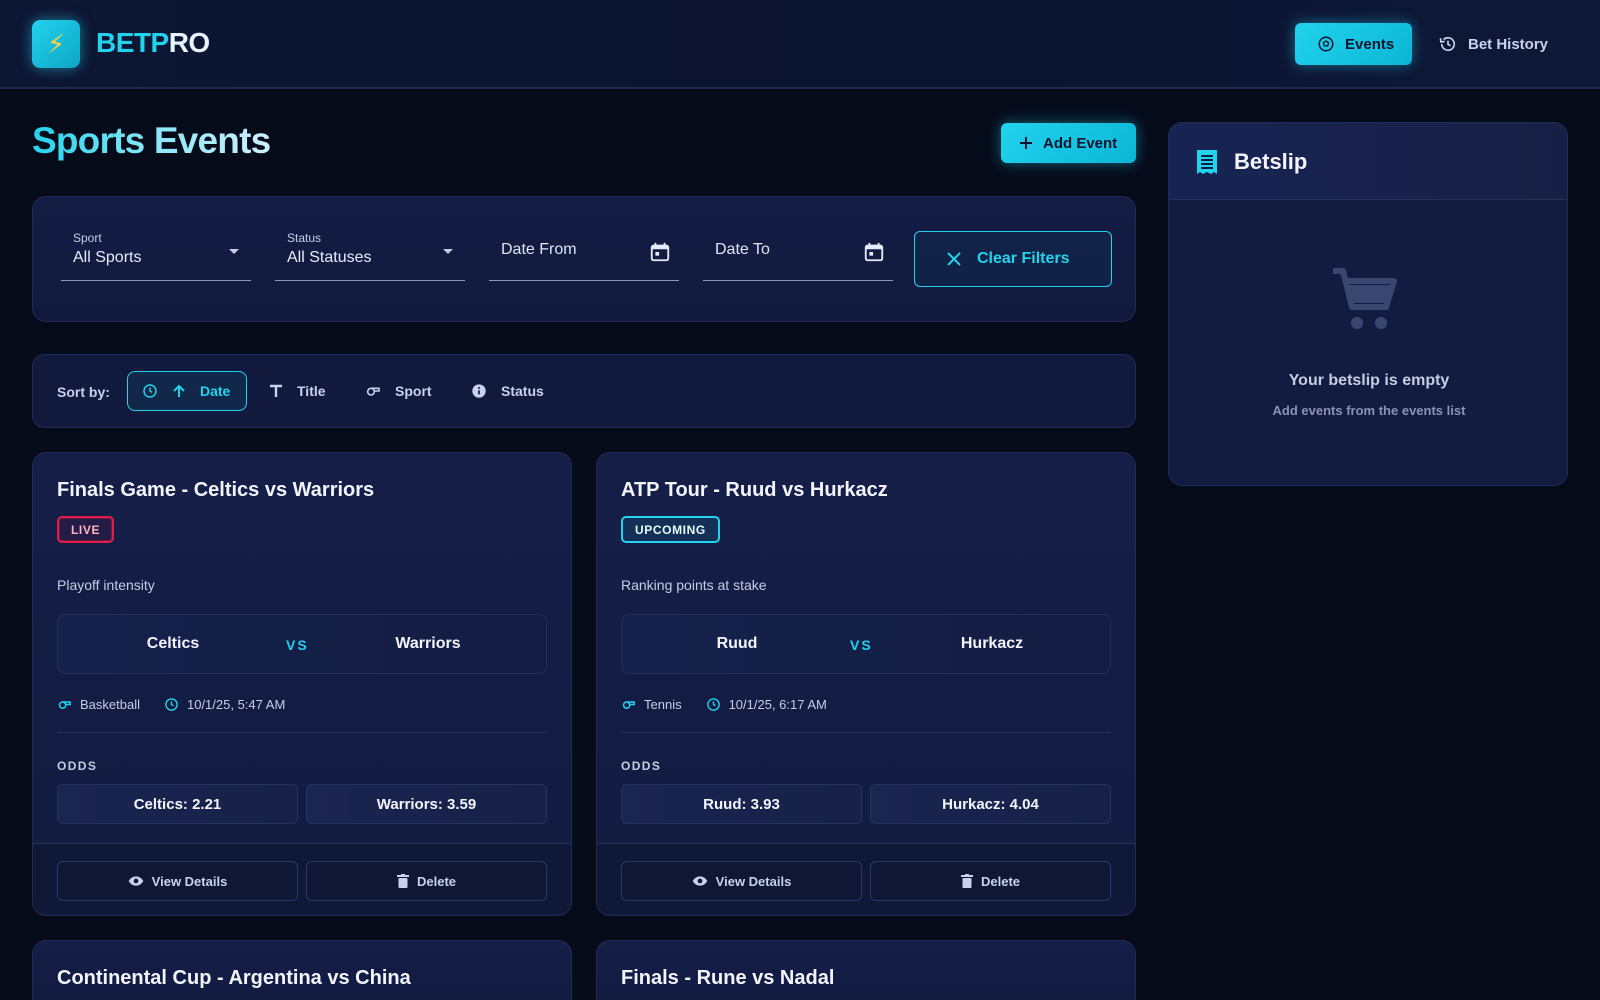 Image resolution: width=1600 pixels, height=1000 pixels. What do you see at coordinates (1448, 44) in the screenshot?
I see `history-icon` at bounding box center [1448, 44].